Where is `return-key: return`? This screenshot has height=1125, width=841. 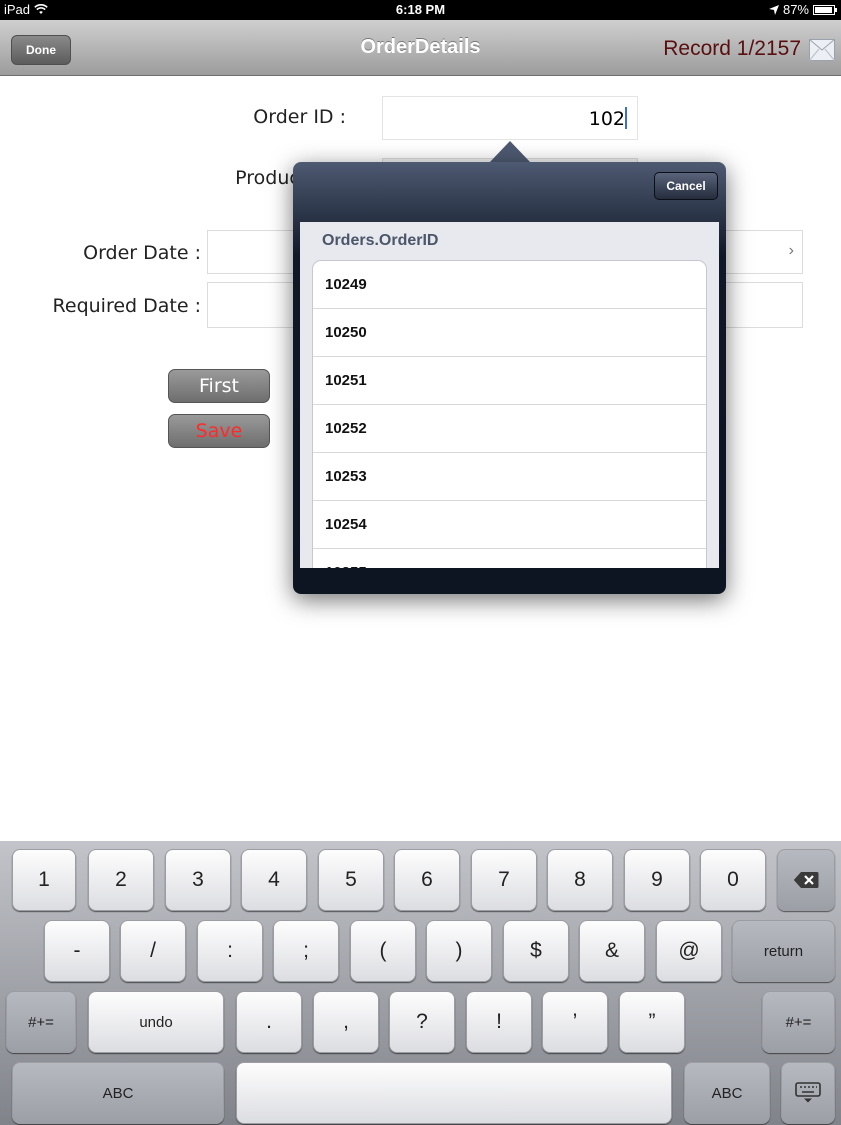
return-key: return is located at coordinates (783, 951).